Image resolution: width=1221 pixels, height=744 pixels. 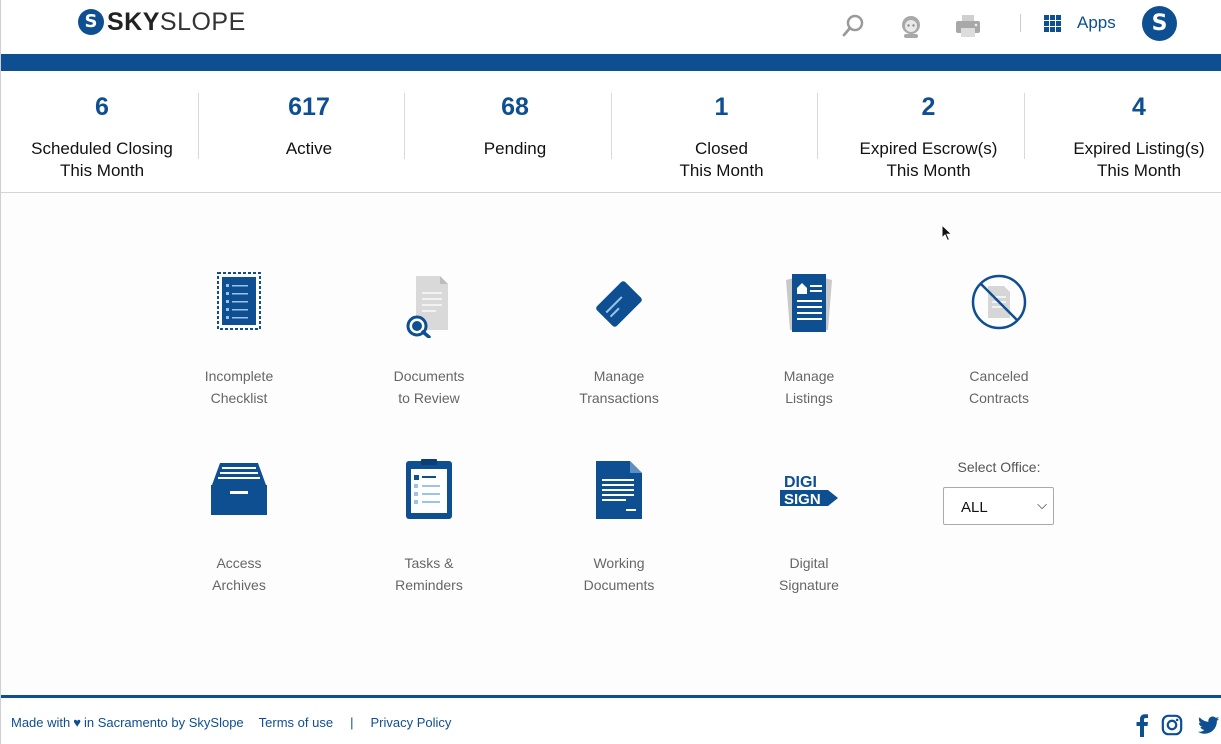 What do you see at coordinates (296, 722) in the screenshot?
I see `terms-of-use-link: Terms of use` at bounding box center [296, 722].